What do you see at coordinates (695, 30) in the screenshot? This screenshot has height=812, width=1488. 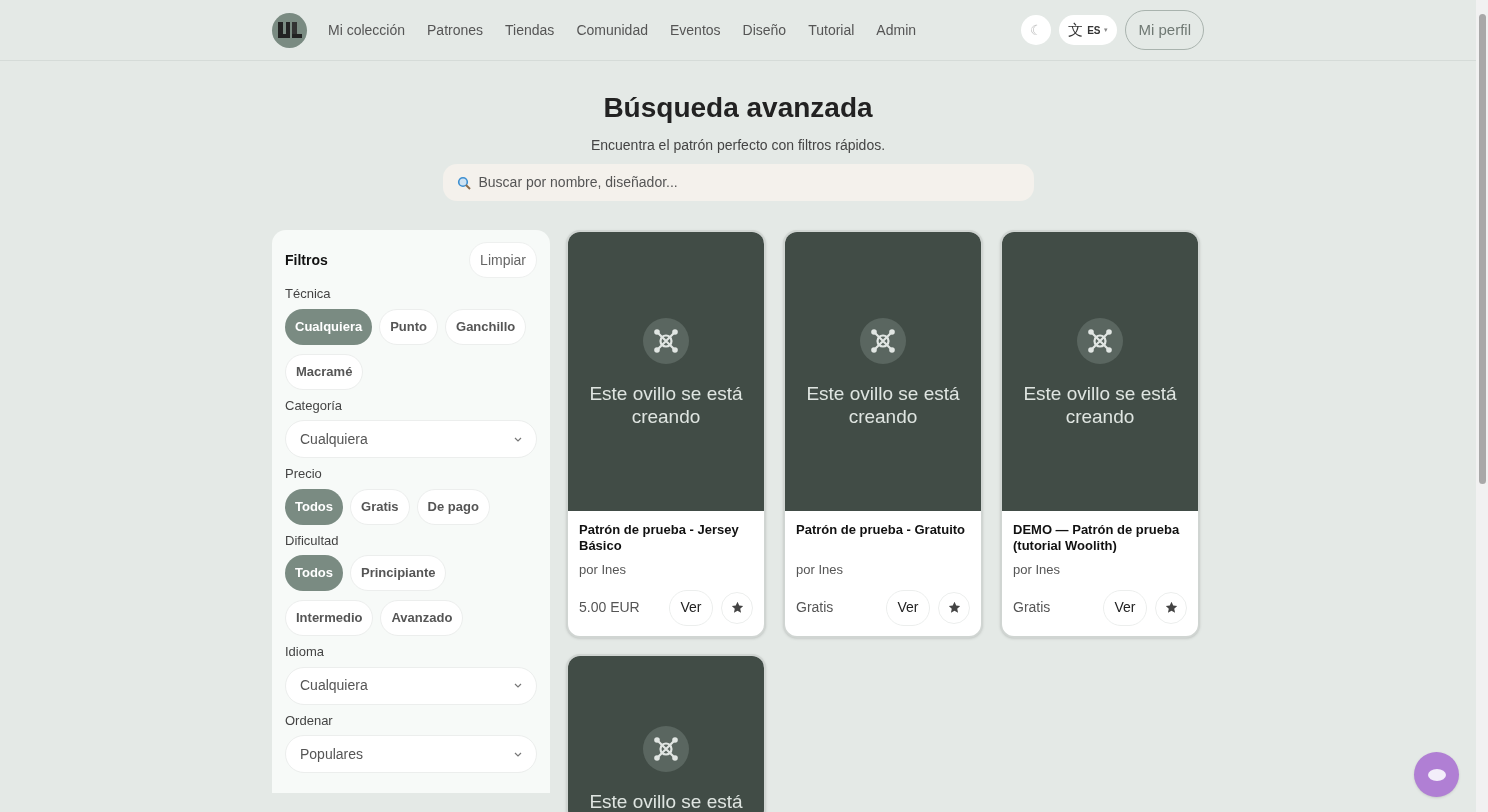 I see `nav-link: Eventos` at bounding box center [695, 30].